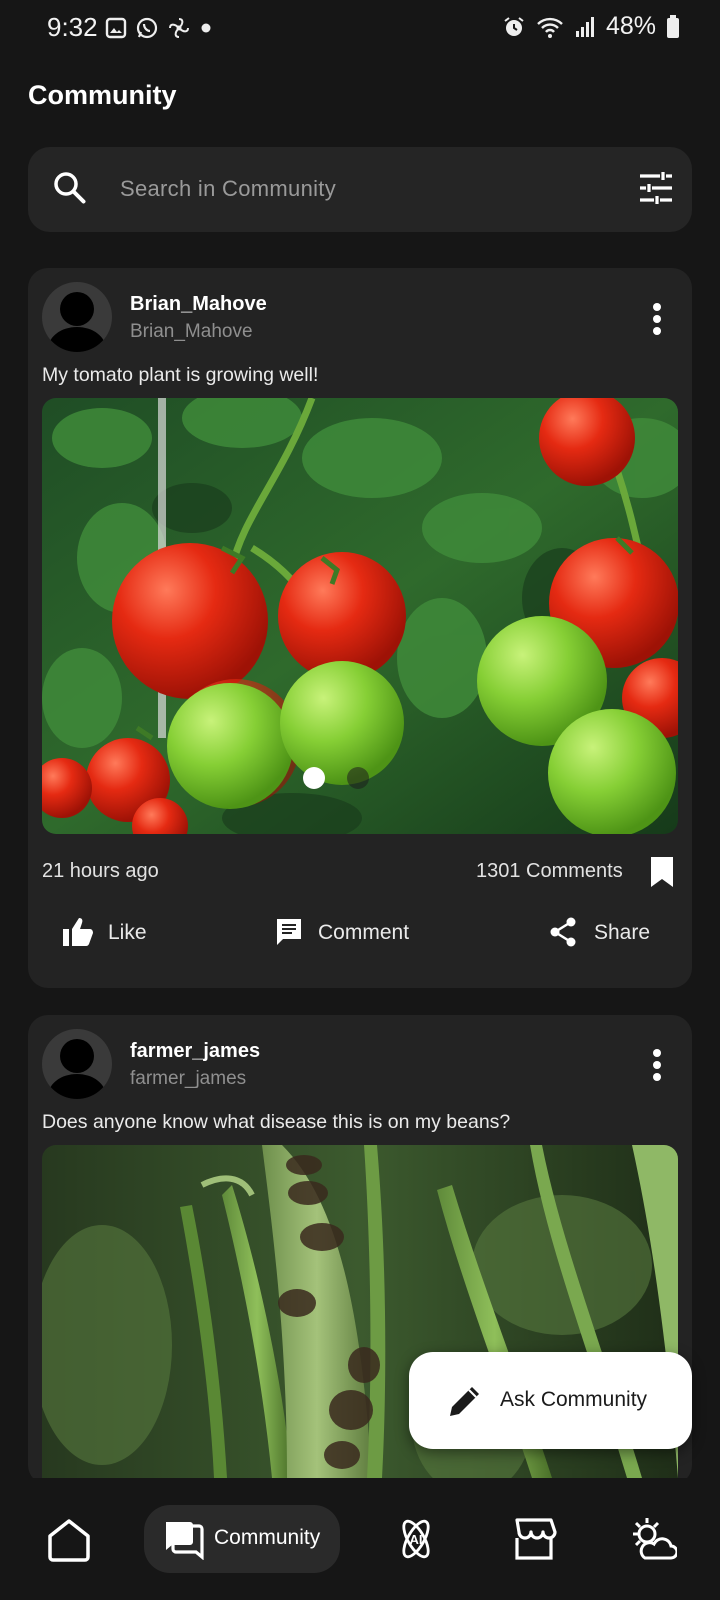  Describe the element at coordinates (622, 933) in the screenshot. I see `share-button: Share` at that location.